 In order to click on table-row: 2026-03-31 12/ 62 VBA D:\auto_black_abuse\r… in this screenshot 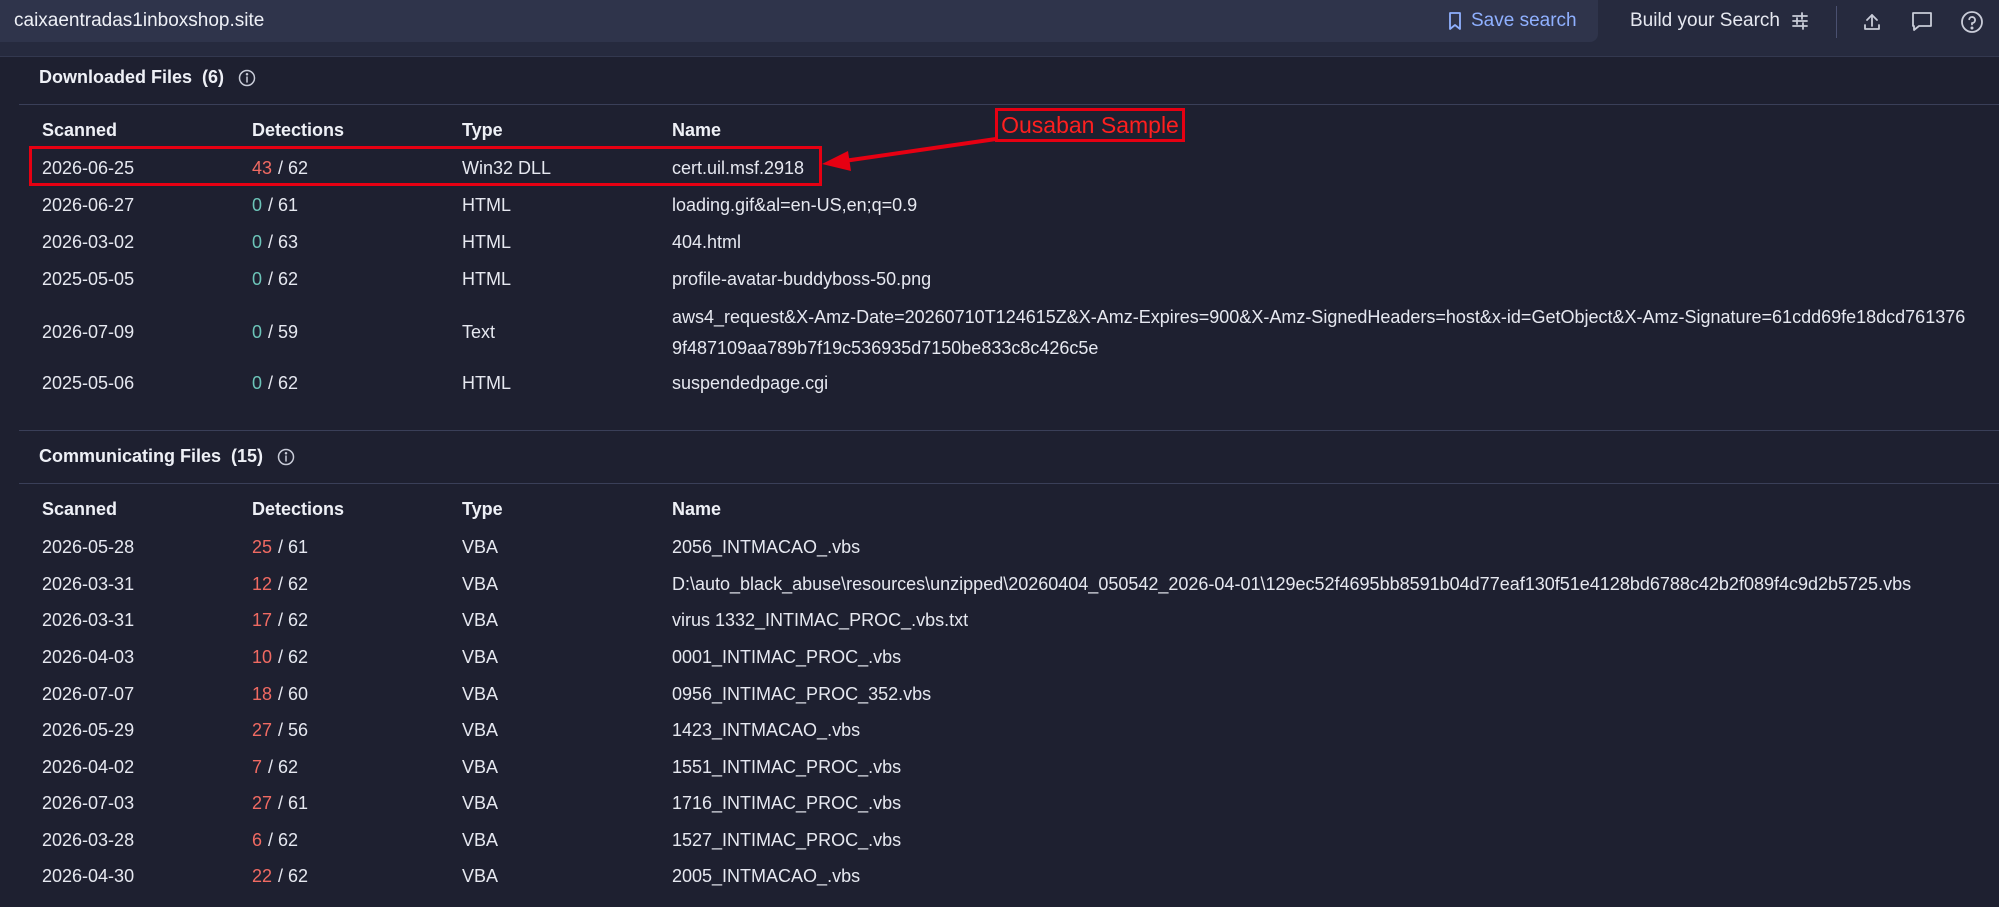, I will do `click(999, 585)`.